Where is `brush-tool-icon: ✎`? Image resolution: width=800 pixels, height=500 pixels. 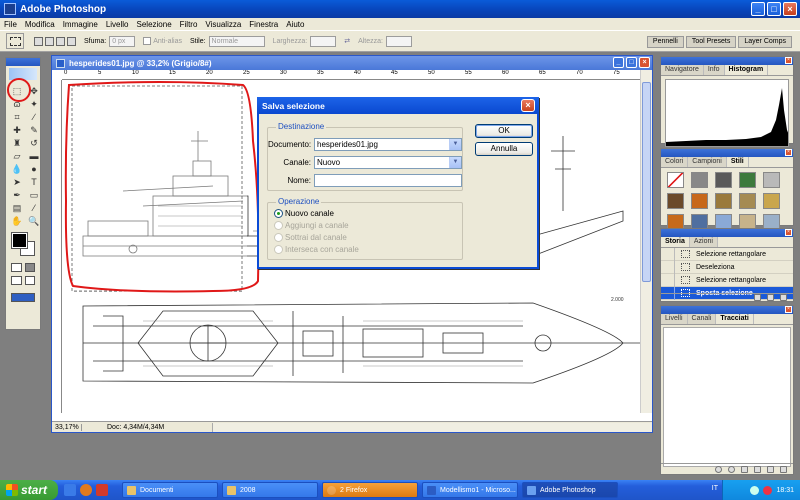 brush-tool-icon: ✎ is located at coordinates (34, 130).